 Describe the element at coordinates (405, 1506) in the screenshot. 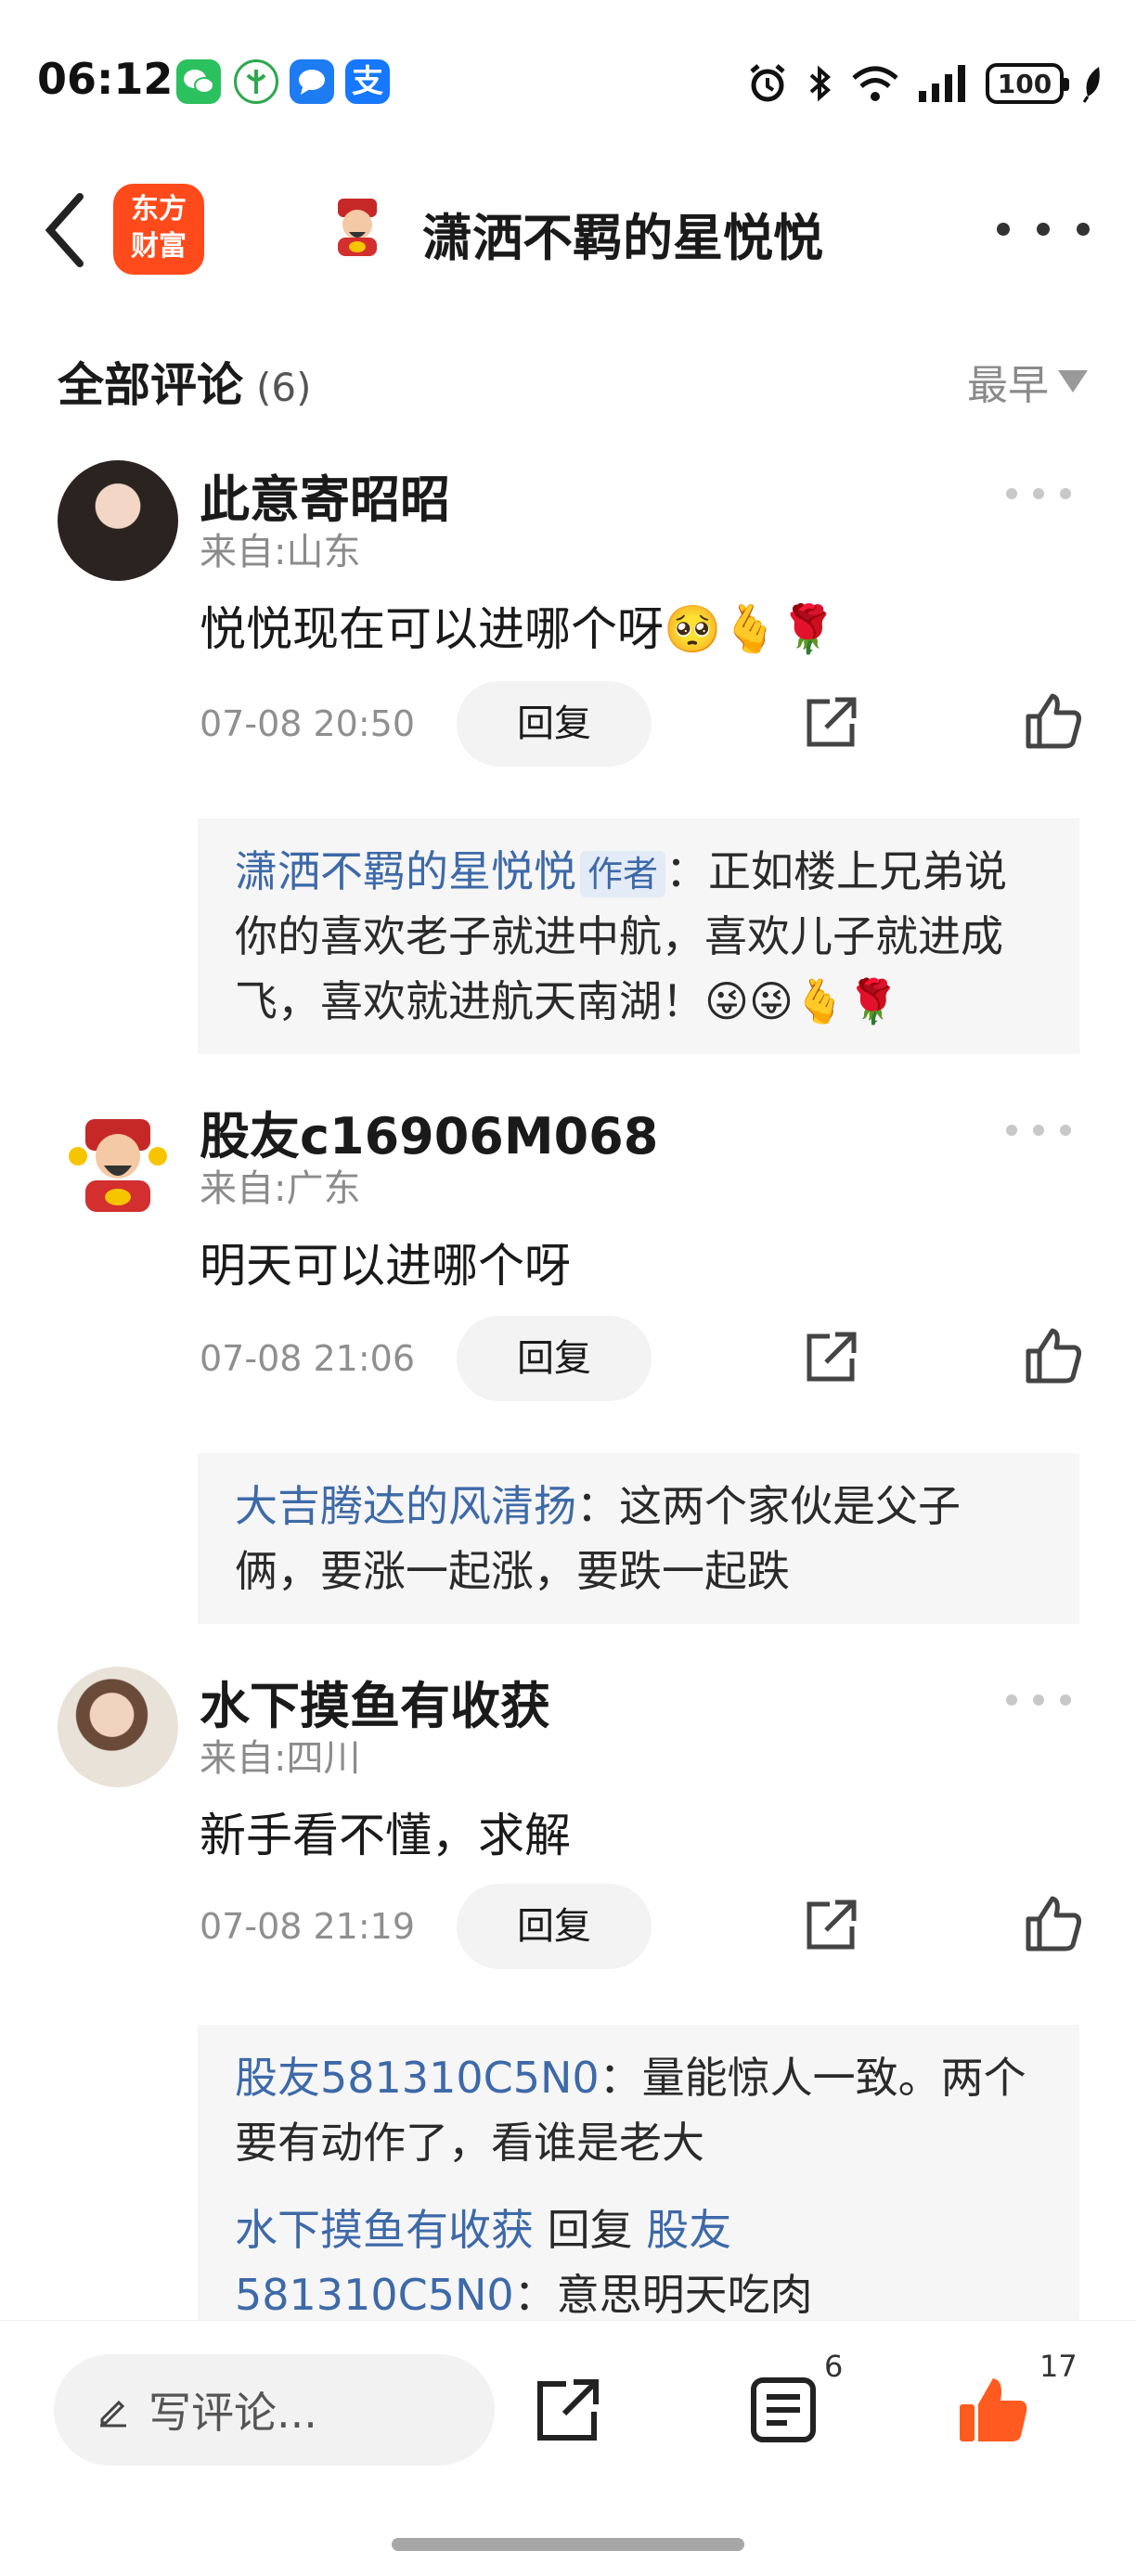

I see `reply-author: 大吉腾达的风清扬` at that location.